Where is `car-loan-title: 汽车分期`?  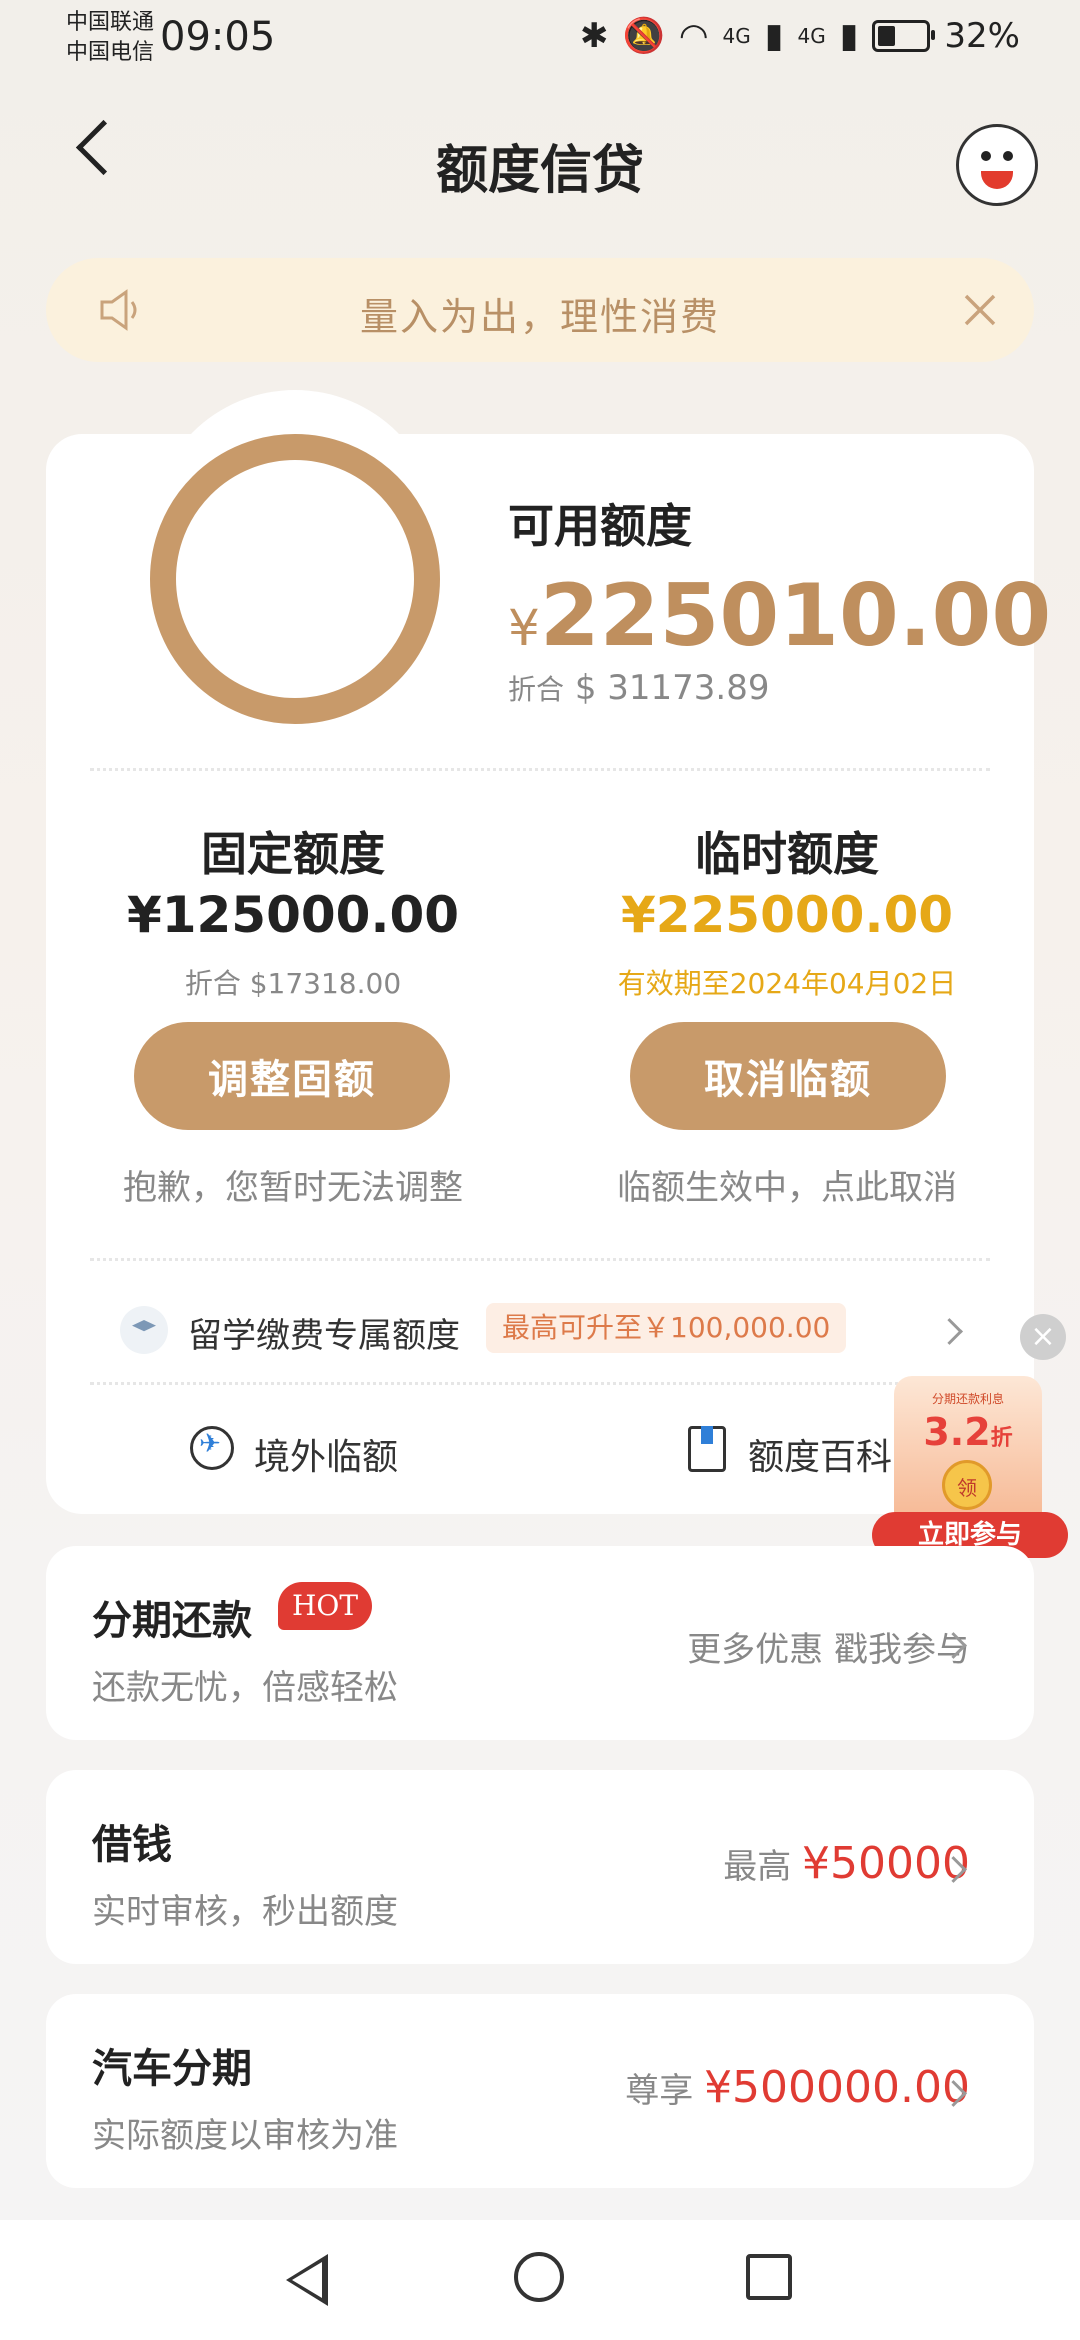
car-loan-title: 汽车分期 is located at coordinates (172, 2069).